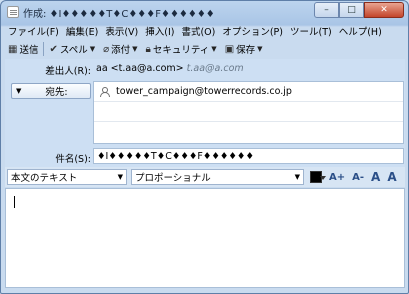 Image resolution: width=409 pixels, height=294 pixels. I want to click on checkmark-icon: ✔, so click(53, 49).